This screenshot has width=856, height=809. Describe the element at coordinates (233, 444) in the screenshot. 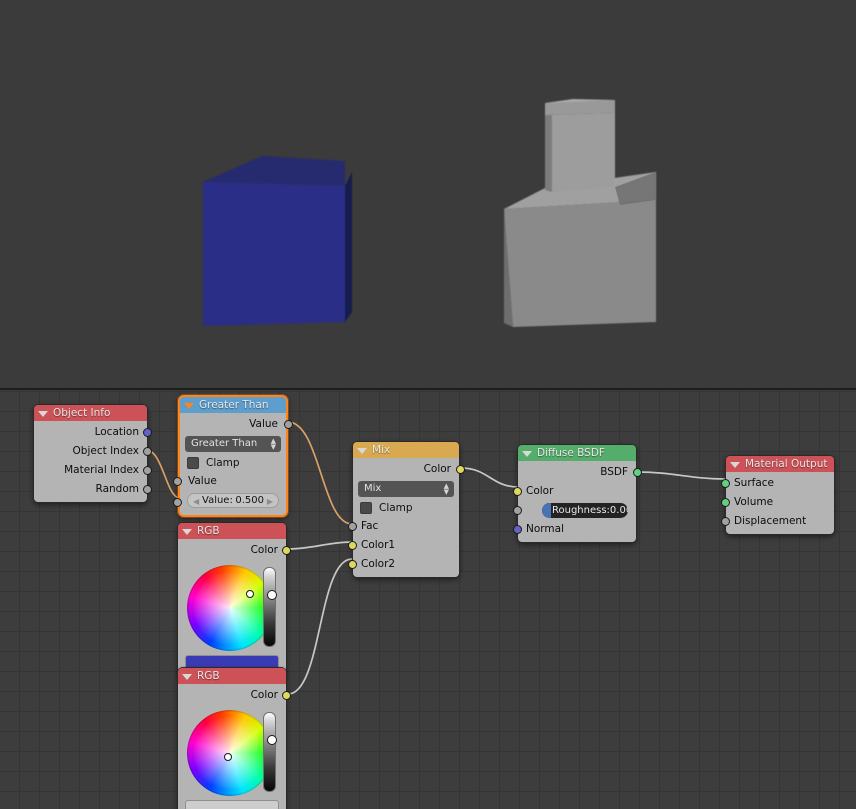

I see `operation-dropdown: Greater Than ▲ ▼` at that location.